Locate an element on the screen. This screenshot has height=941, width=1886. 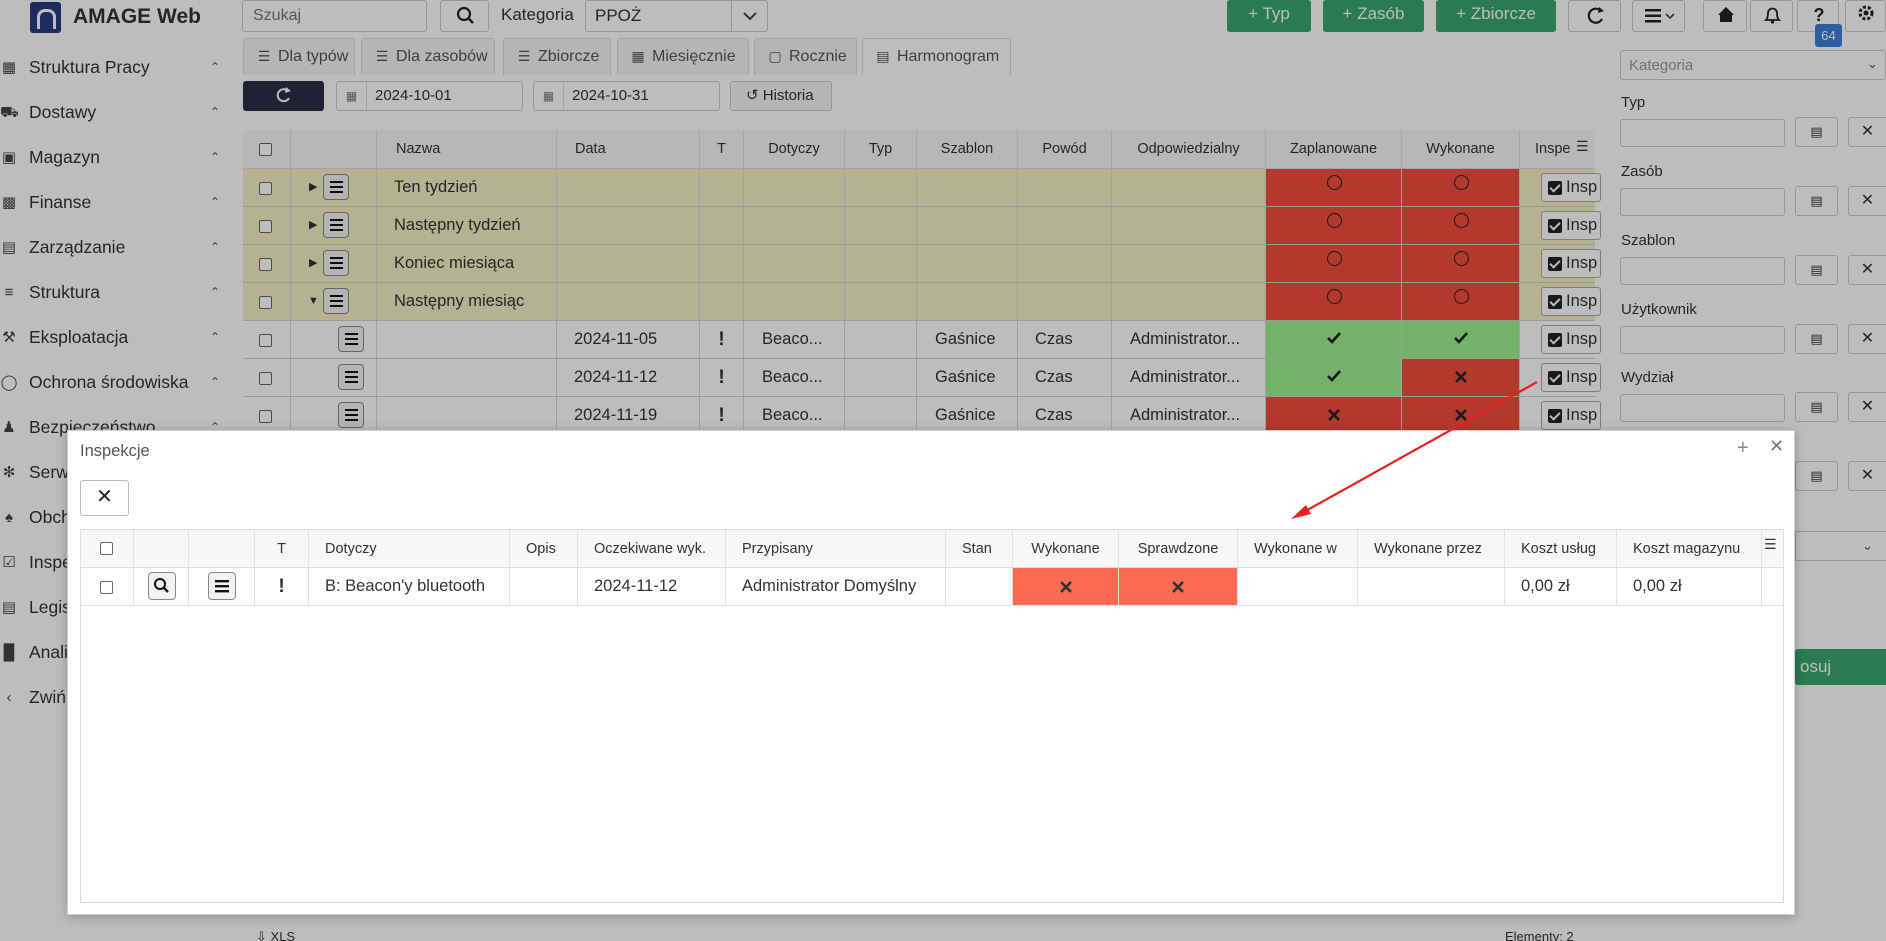
done-status-cell is located at coordinates (1066, 586).